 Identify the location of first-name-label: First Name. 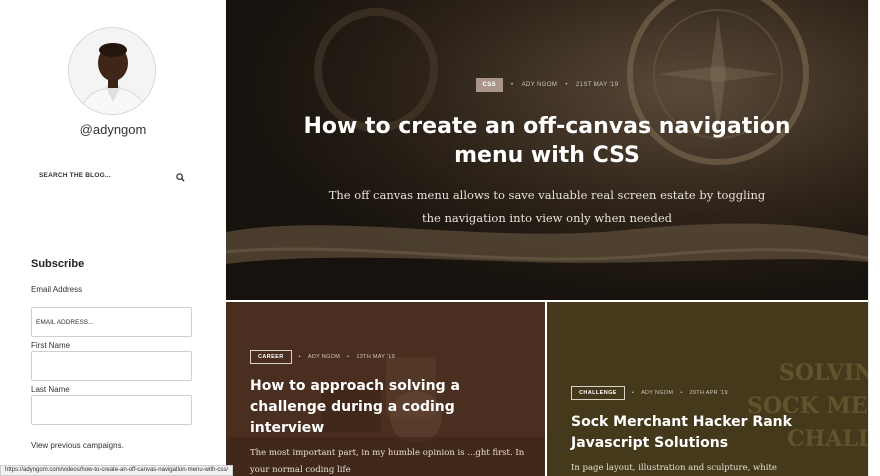
(51, 345).